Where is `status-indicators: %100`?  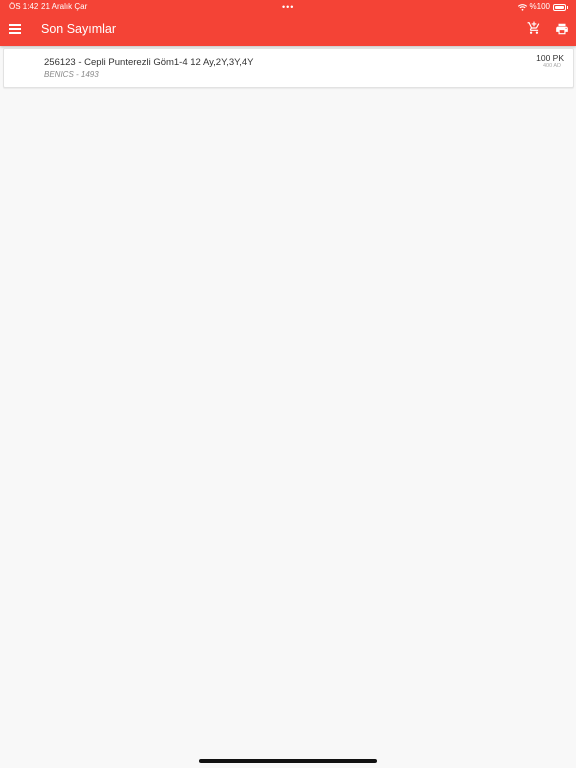
status-indicators: %100 is located at coordinates (542, 7).